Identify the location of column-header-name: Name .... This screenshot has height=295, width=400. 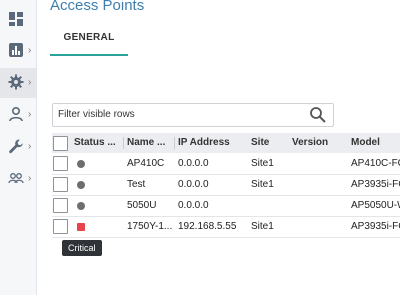
(149, 143).